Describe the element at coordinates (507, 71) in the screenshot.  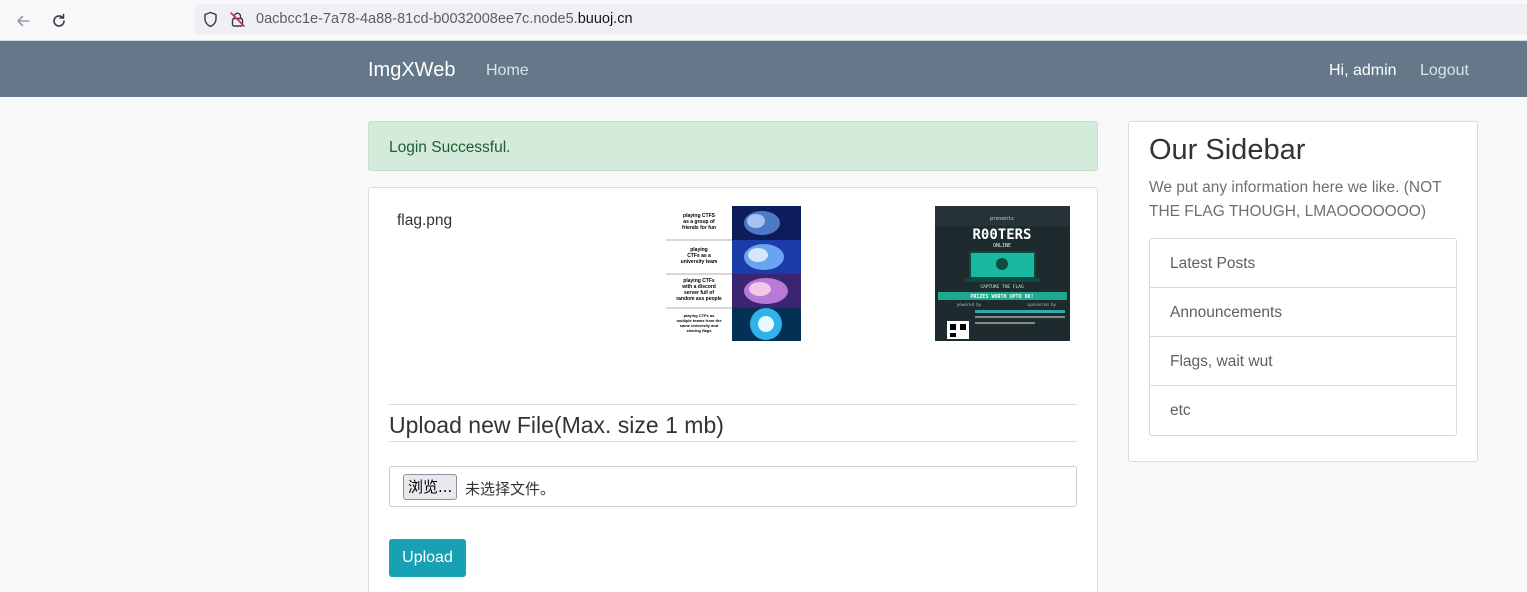
I see `nav-home-link: Home` at that location.